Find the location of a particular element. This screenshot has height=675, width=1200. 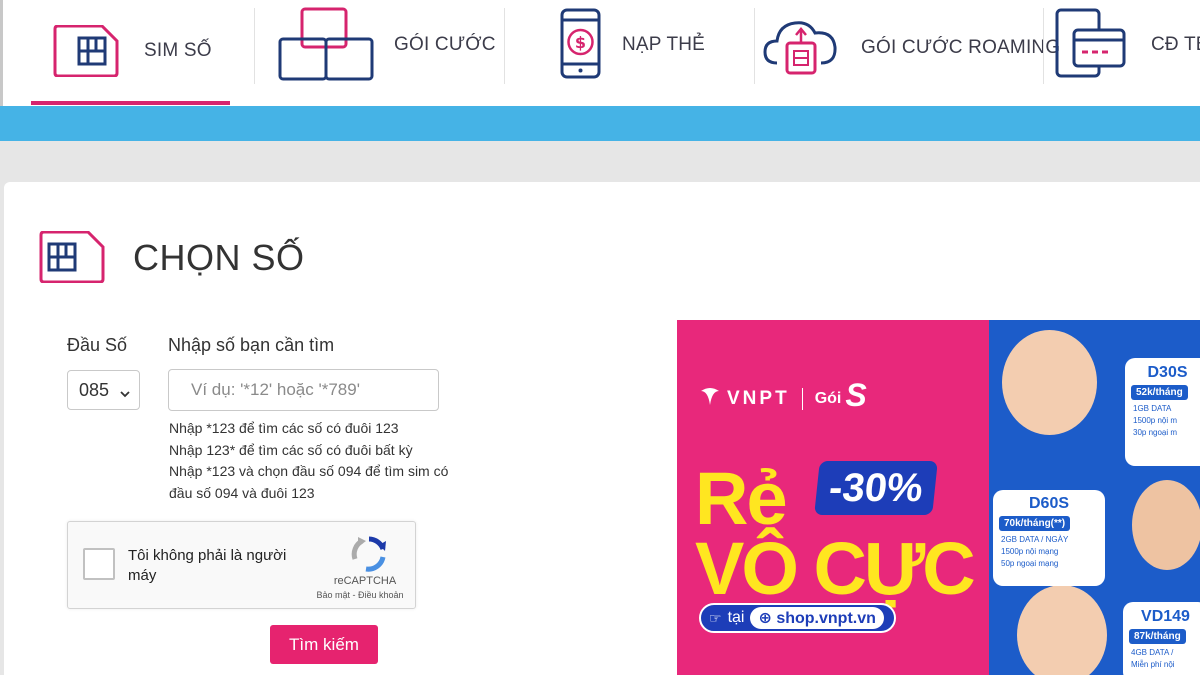

phone-topup-icon: $ is located at coordinates (581, 46).